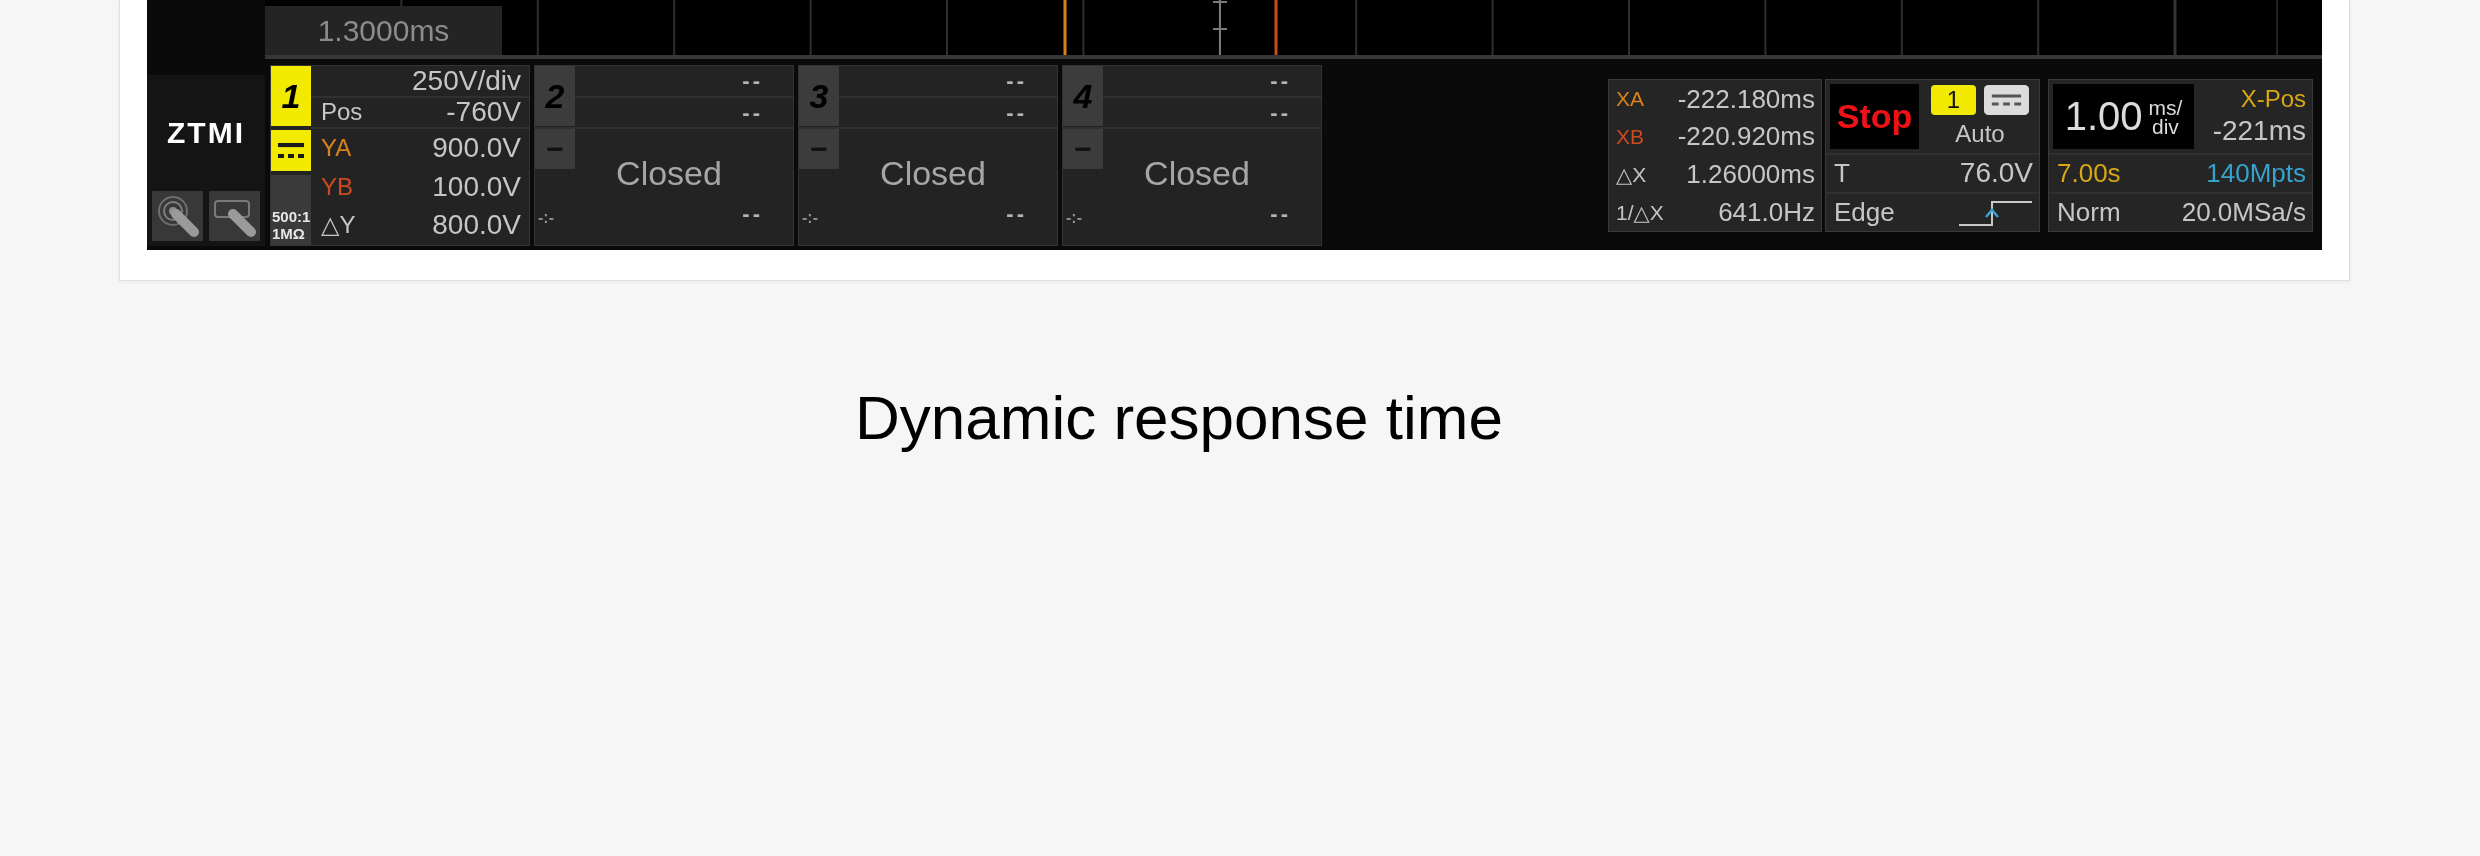 The height and width of the screenshot is (856, 2480). I want to click on channel-toggle: 3, so click(819, 96).